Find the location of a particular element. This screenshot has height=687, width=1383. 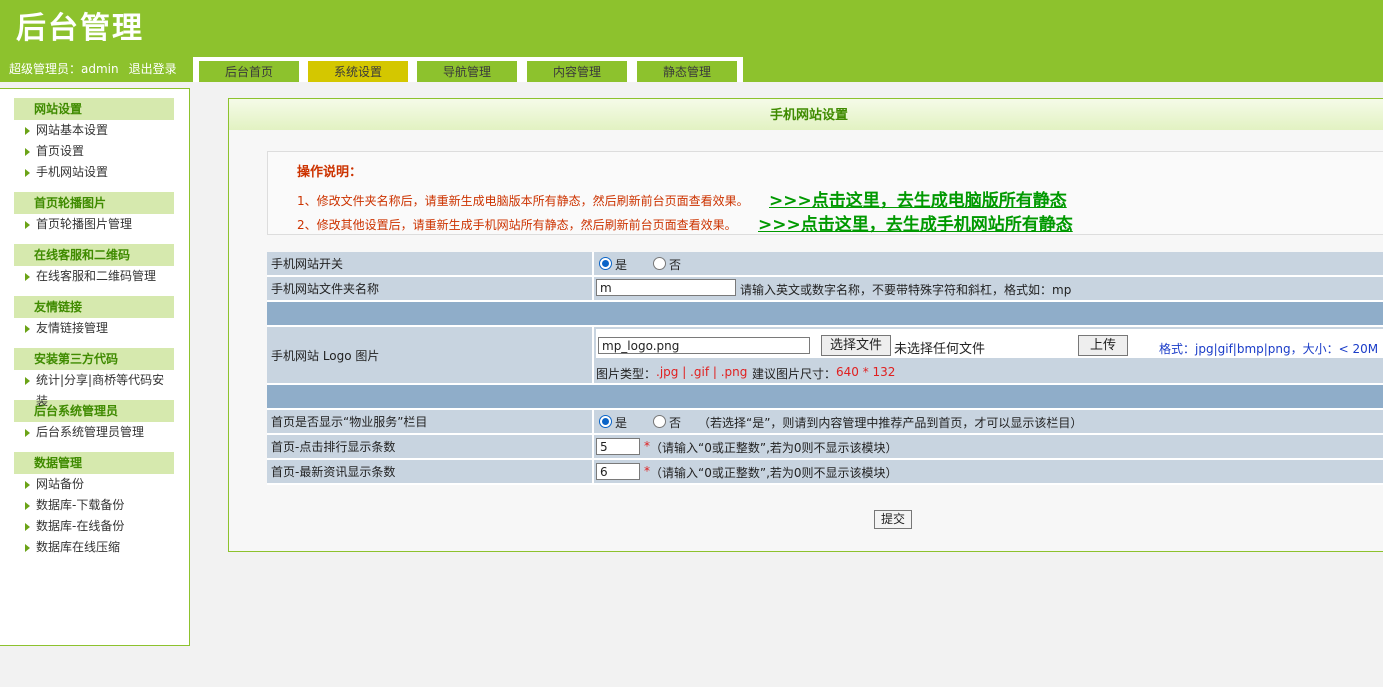

instruction-1: 1、修改文件夹名称后，请重新生成电脑版本所有静态，然后刷新前台页面查看效果。 is located at coordinates (523, 201).